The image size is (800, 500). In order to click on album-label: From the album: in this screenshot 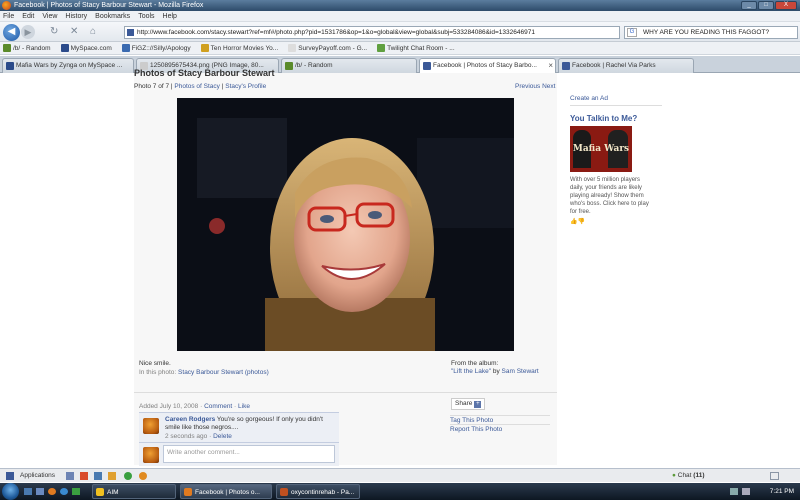, I will do `click(475, 363)`.